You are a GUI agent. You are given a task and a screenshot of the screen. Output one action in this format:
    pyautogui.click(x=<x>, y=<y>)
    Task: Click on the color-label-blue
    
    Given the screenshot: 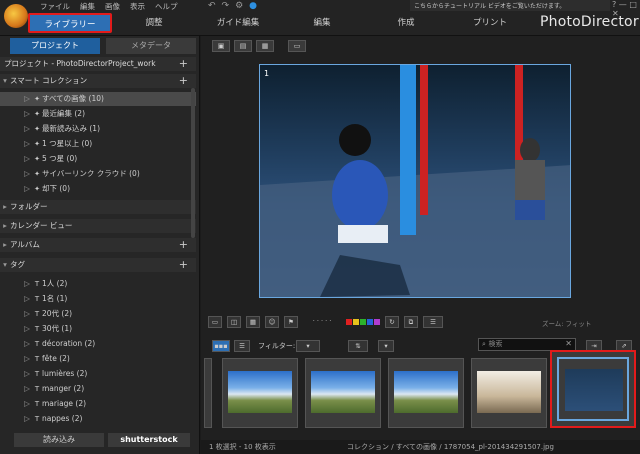 What is the action you would take?
    pyautogui.click(x=370, y=322)
    